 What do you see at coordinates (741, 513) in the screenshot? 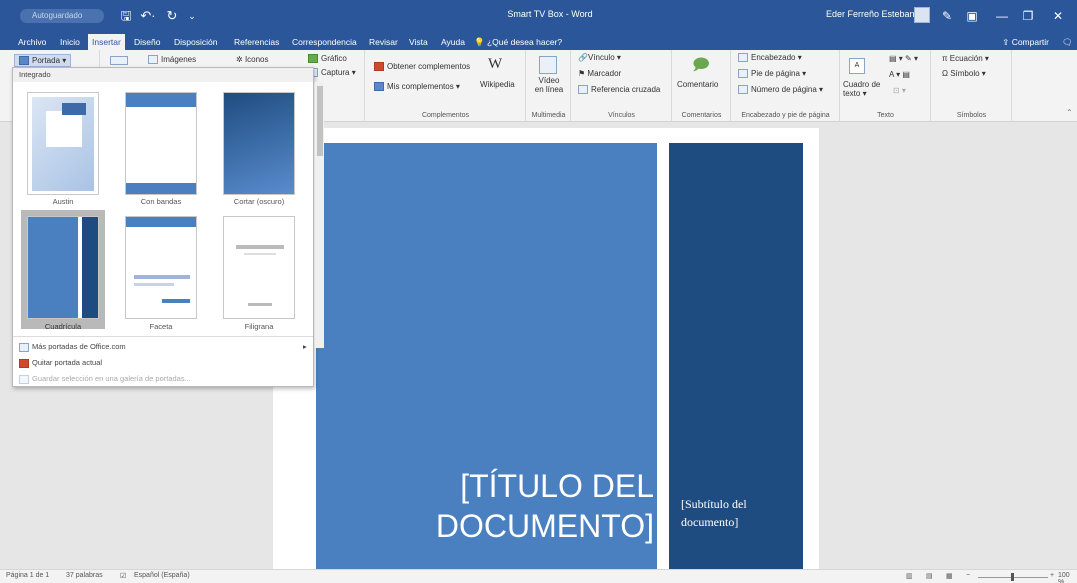
I see `document-subtitle-placeholder: [Subtítulo del documento]` at bounding box center [741, 513].